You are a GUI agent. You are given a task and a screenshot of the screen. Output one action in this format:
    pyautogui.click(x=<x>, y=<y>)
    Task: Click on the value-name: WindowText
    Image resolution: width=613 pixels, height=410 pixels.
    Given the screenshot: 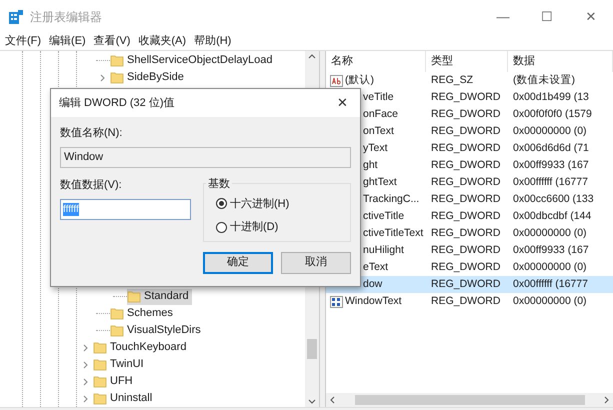 What is the action you would take?
    pyautogui.click(x=373, y=301)
    